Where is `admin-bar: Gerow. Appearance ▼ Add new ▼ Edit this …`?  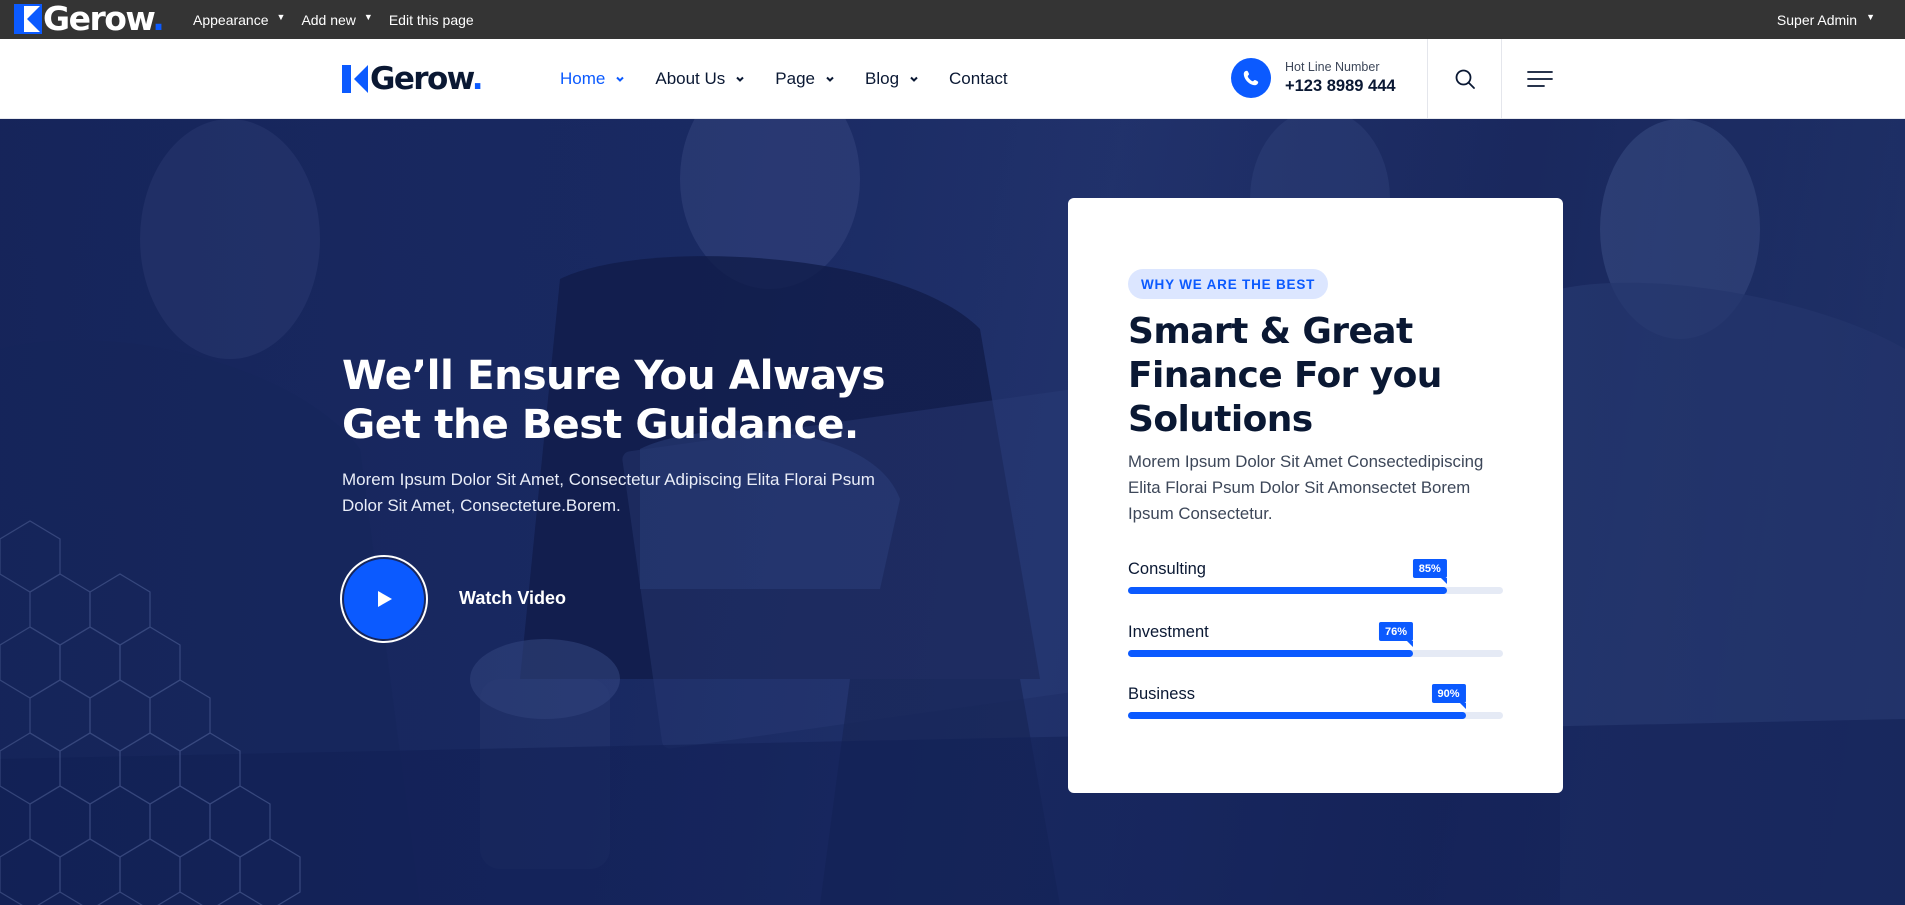 admin-bar: Gerow. Appearance ▼ Add new ▼ Edit this … is located at coordinates (952, 19).